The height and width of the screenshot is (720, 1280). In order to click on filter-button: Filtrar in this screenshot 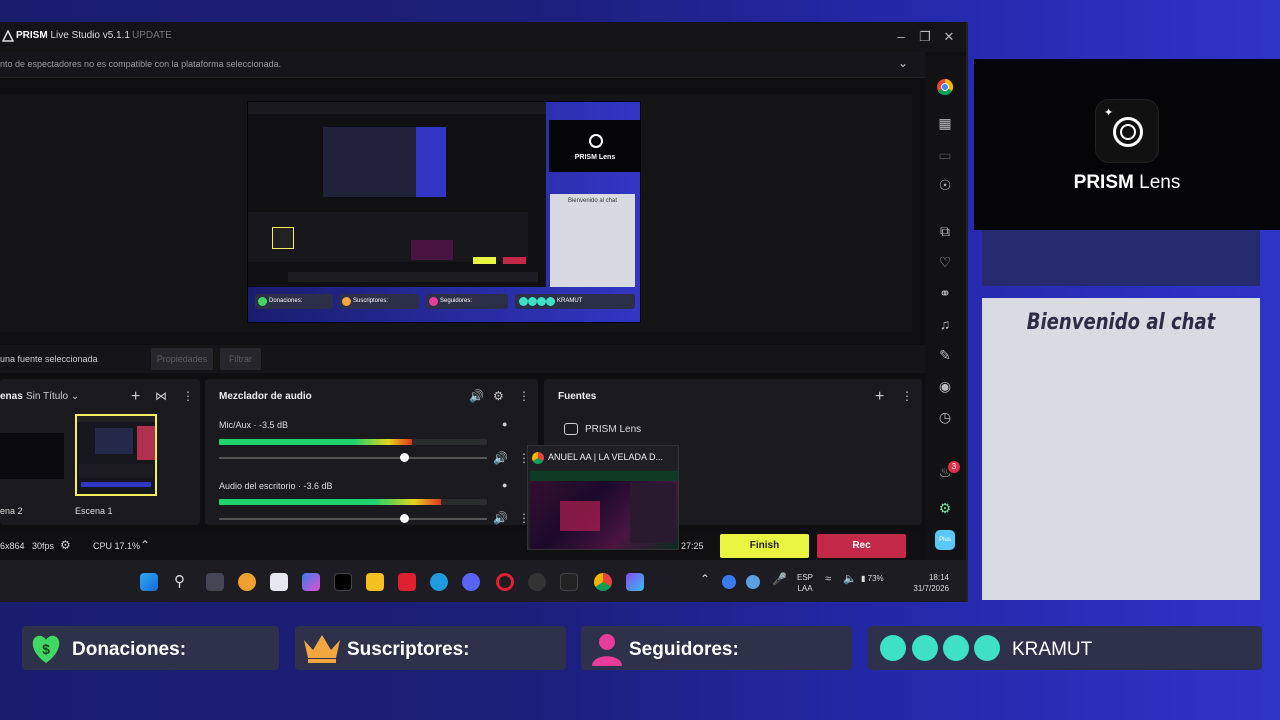, I will do `click(240, 359)`.